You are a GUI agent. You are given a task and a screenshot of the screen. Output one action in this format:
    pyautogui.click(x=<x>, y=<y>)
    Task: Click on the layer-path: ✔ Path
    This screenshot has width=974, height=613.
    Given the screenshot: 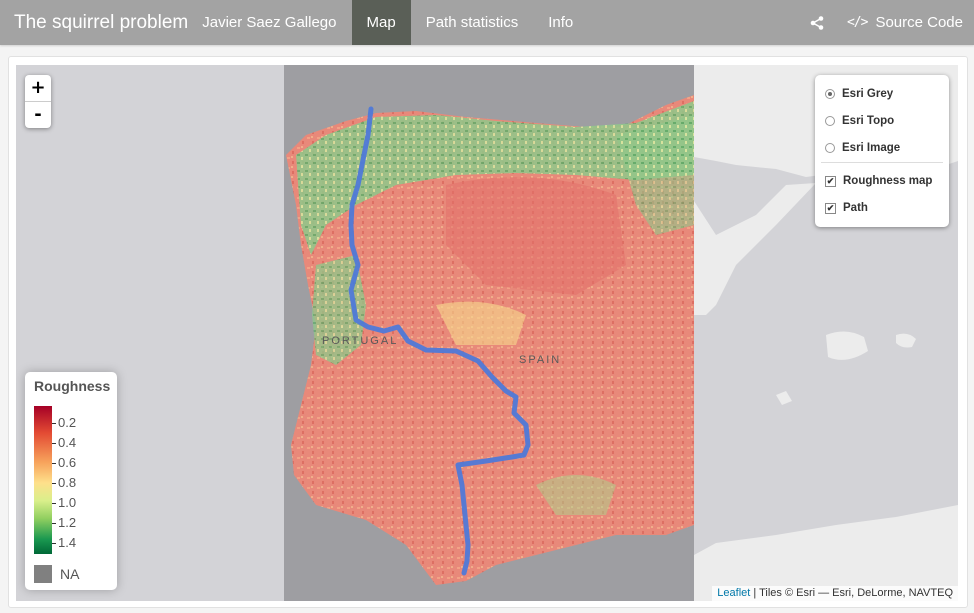 What is the action you would take?
    pyautogui.click(x=846, y=208)
    